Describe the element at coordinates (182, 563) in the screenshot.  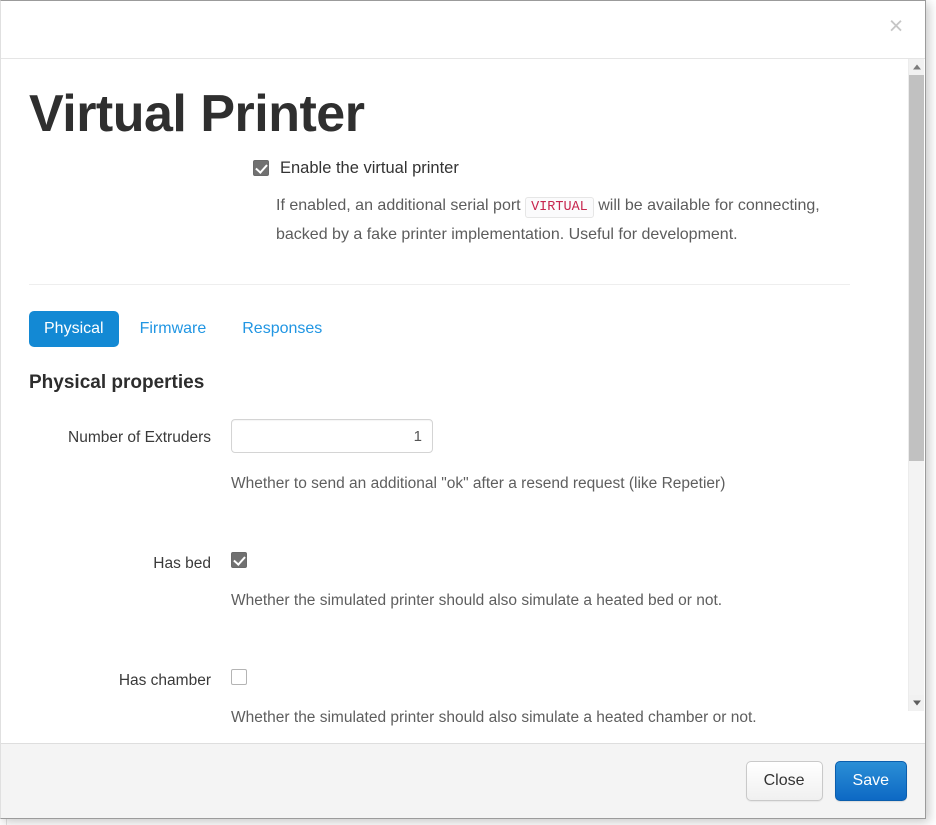
I see `label-has-bed: Has bed` at that location.